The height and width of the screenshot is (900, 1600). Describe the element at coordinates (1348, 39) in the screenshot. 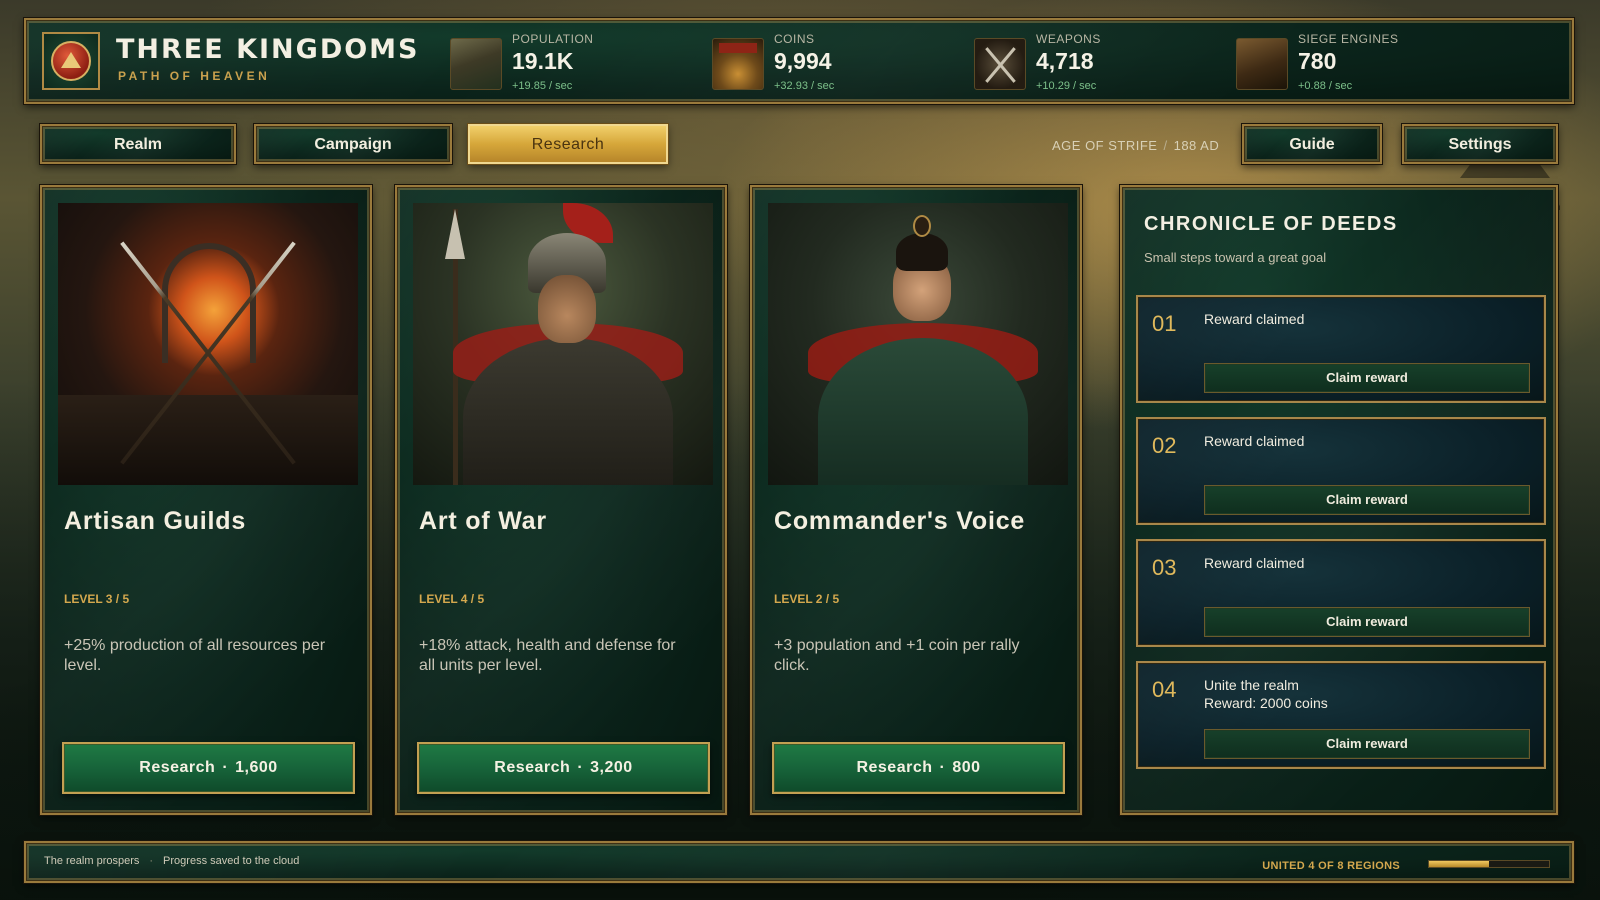

I see `resource-label: SIEGE ENGINES` at that location.